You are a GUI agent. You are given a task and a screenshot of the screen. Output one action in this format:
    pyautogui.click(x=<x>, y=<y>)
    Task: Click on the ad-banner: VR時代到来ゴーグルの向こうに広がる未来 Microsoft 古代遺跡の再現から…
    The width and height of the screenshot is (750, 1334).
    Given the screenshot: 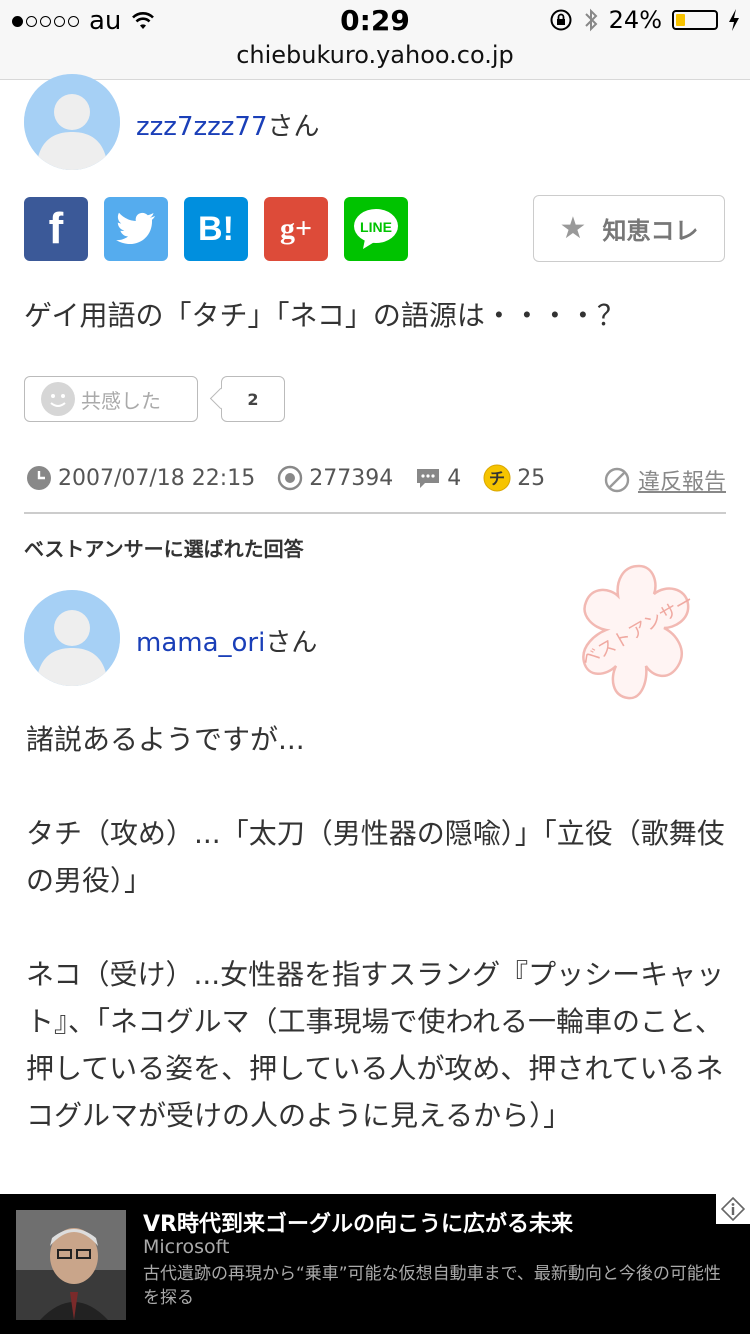 What is the action you would take?
    pyautogui.click(x=375, y=1264)
    